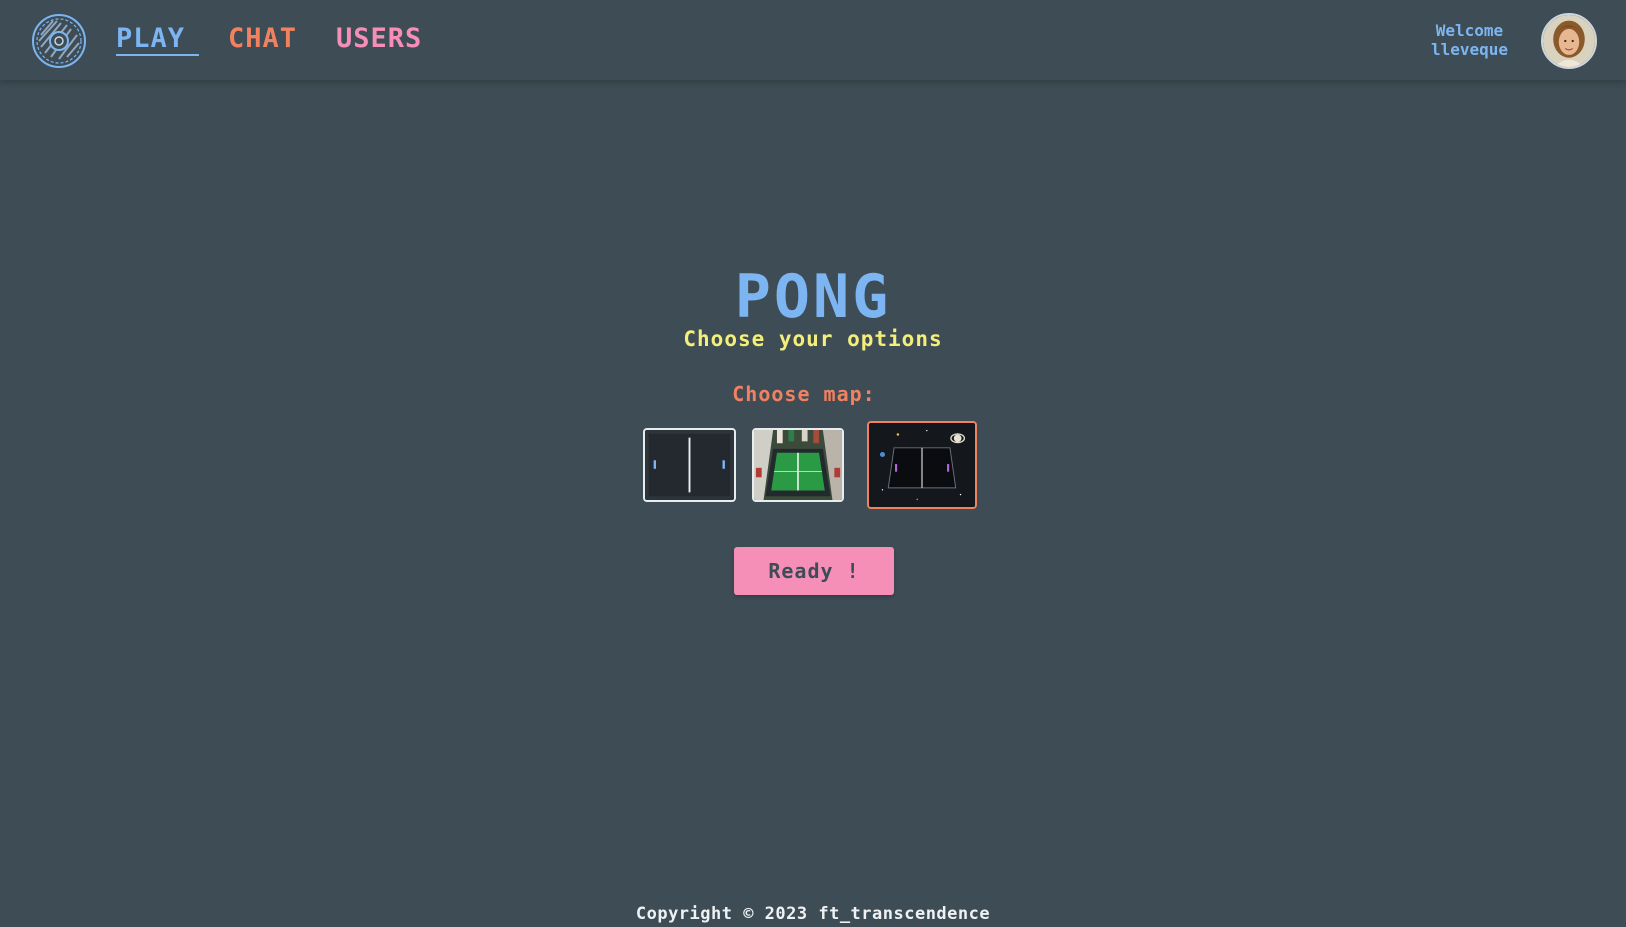 This screenshot has width=1626, height=927. Describe the element at coordinates (804, 394) in the screenshot. I see `map-label: Choose map:` at that location.